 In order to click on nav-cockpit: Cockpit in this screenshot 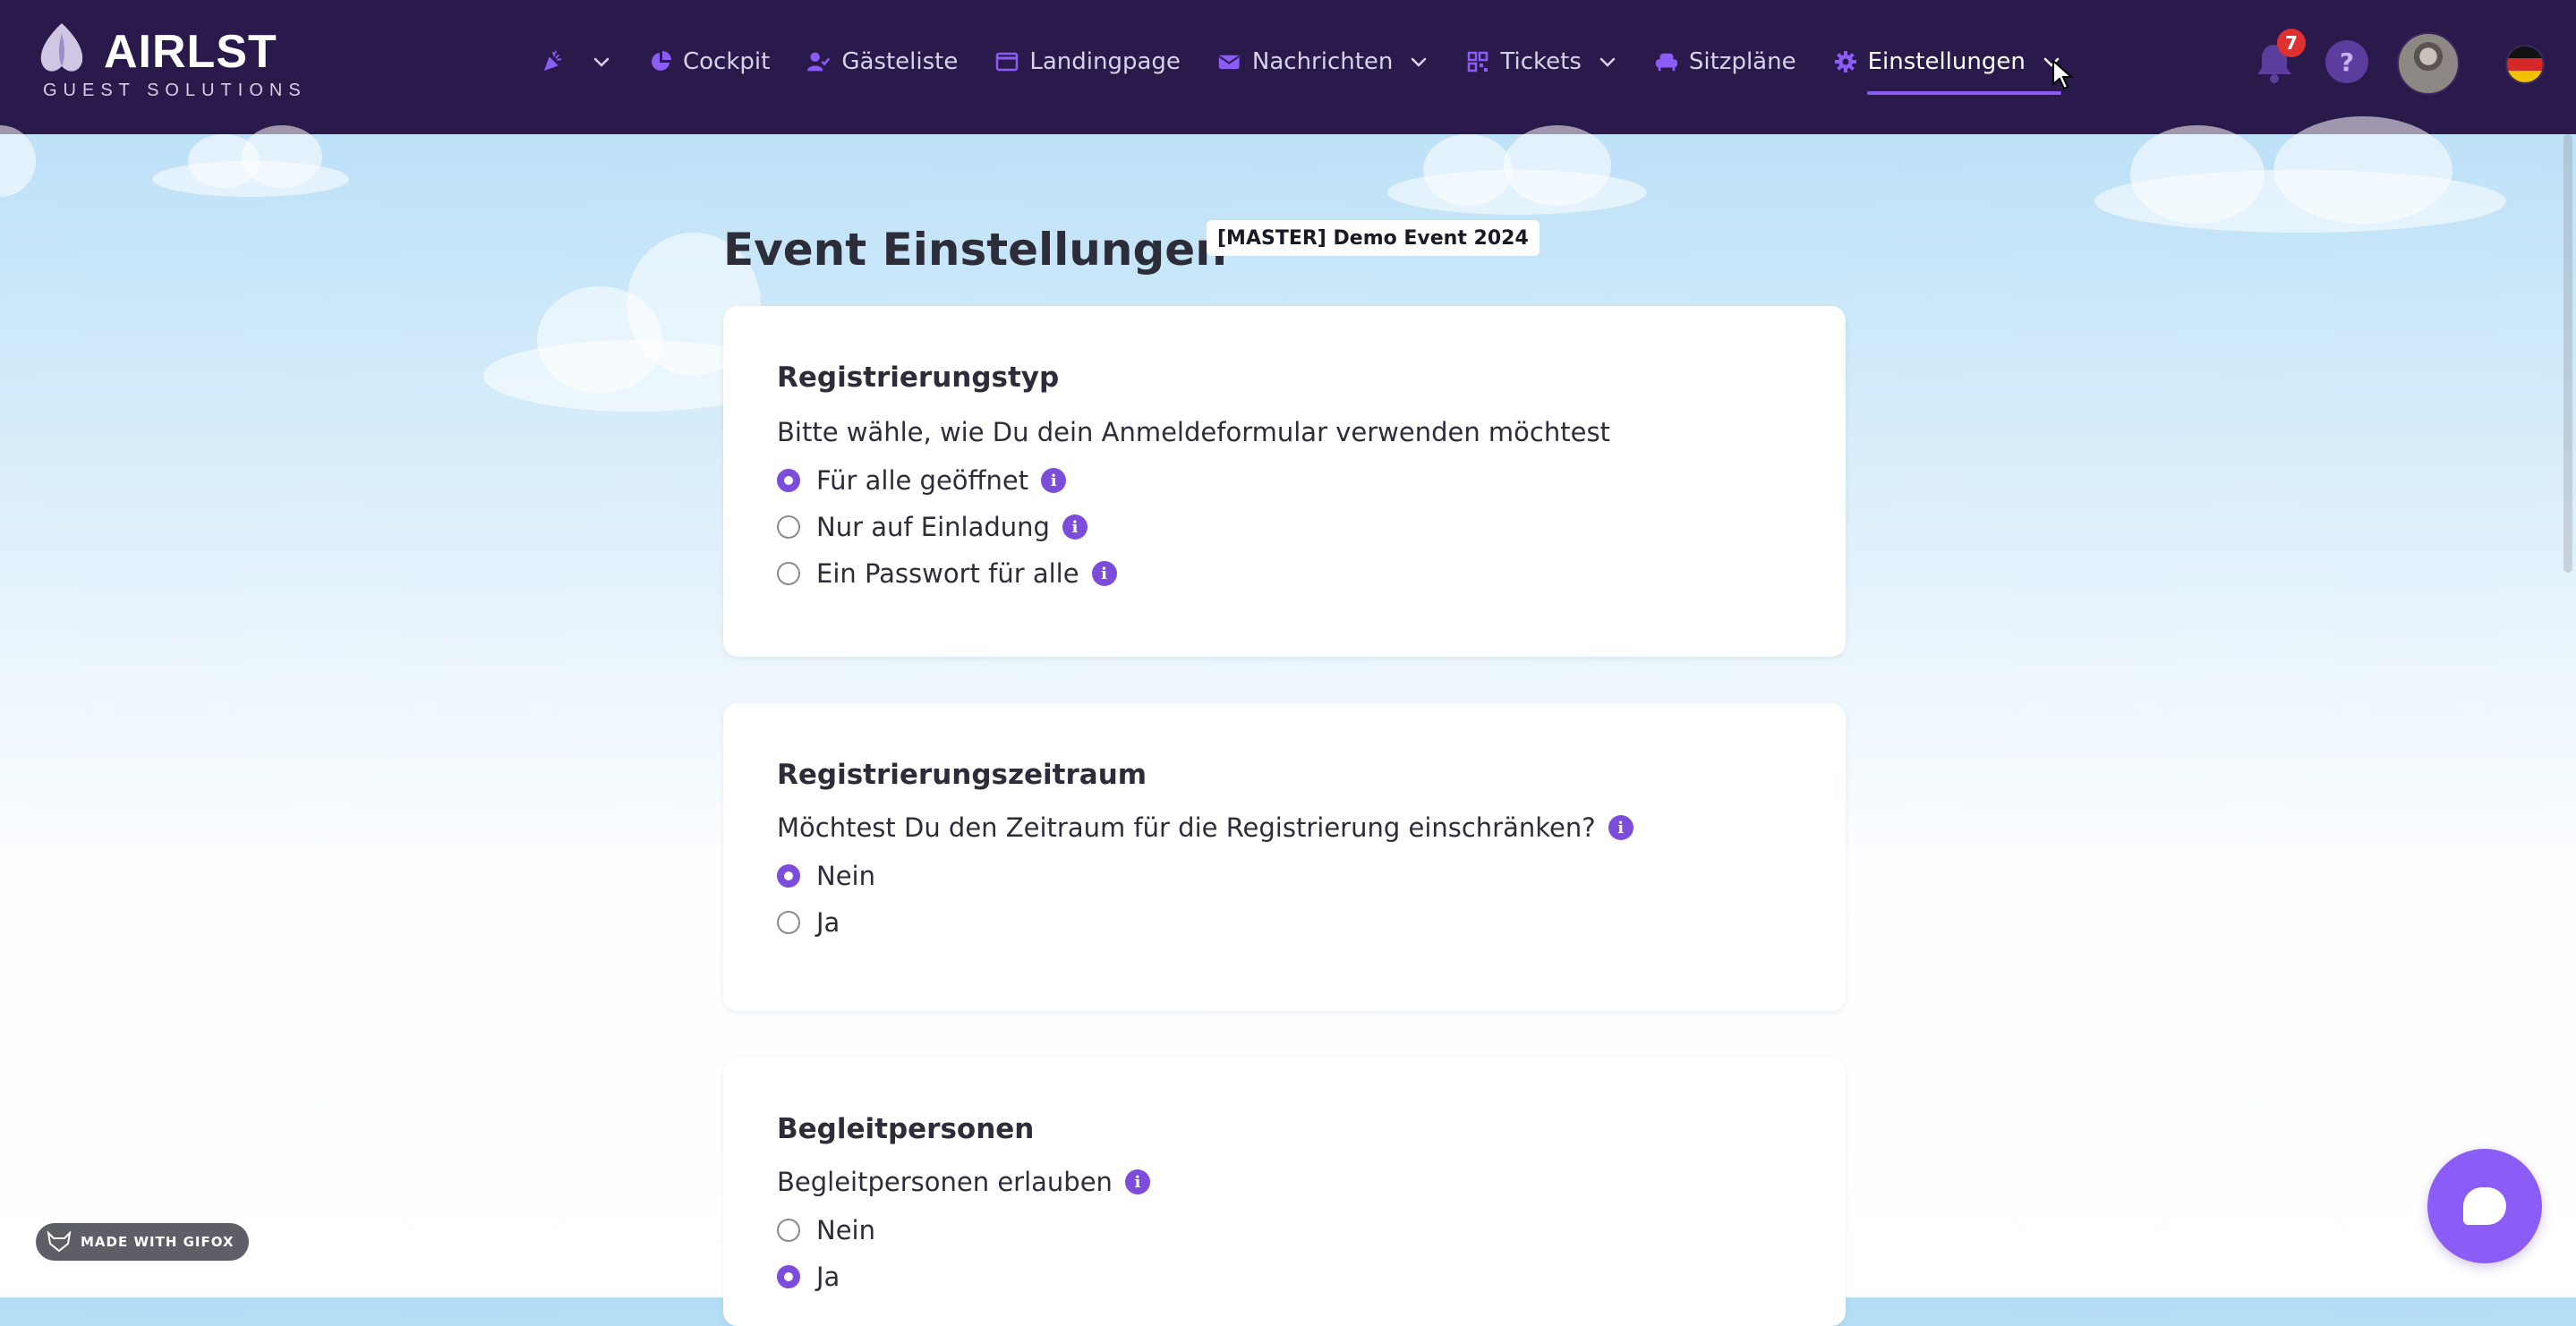, I will do `click(709, 61)`.